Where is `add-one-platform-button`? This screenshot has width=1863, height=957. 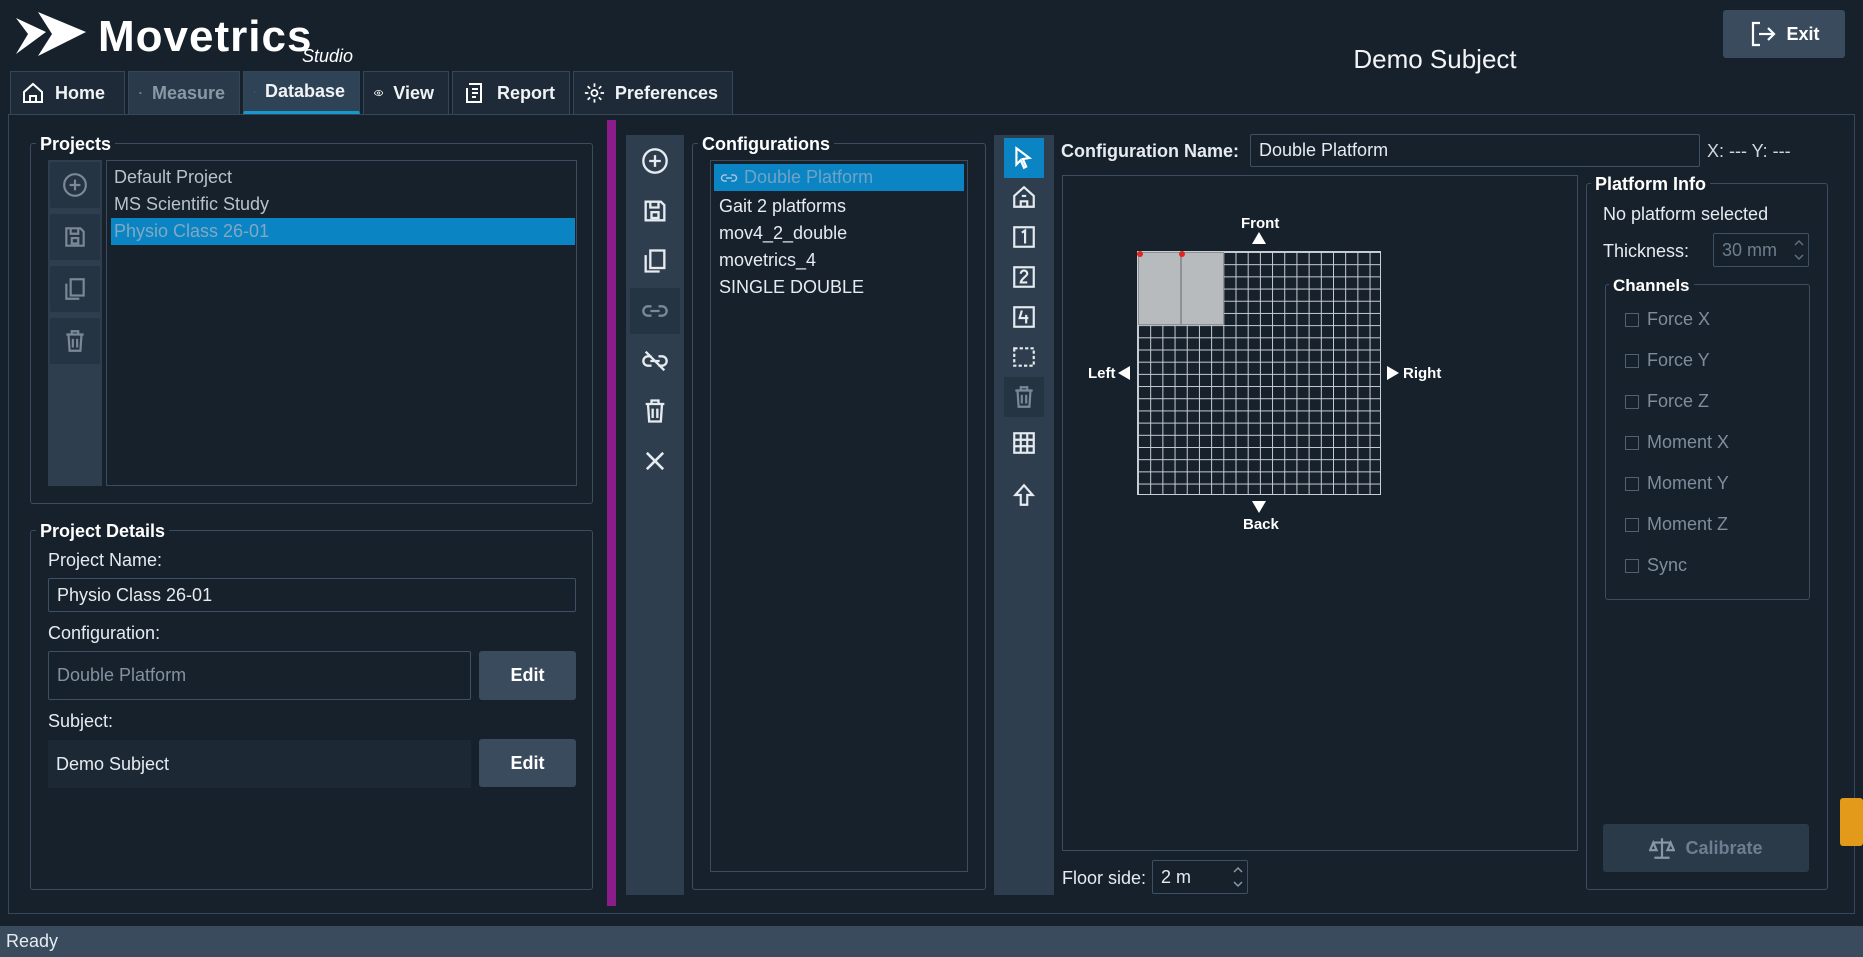
add-one-platform-button is located at coordinates (1024, 237).